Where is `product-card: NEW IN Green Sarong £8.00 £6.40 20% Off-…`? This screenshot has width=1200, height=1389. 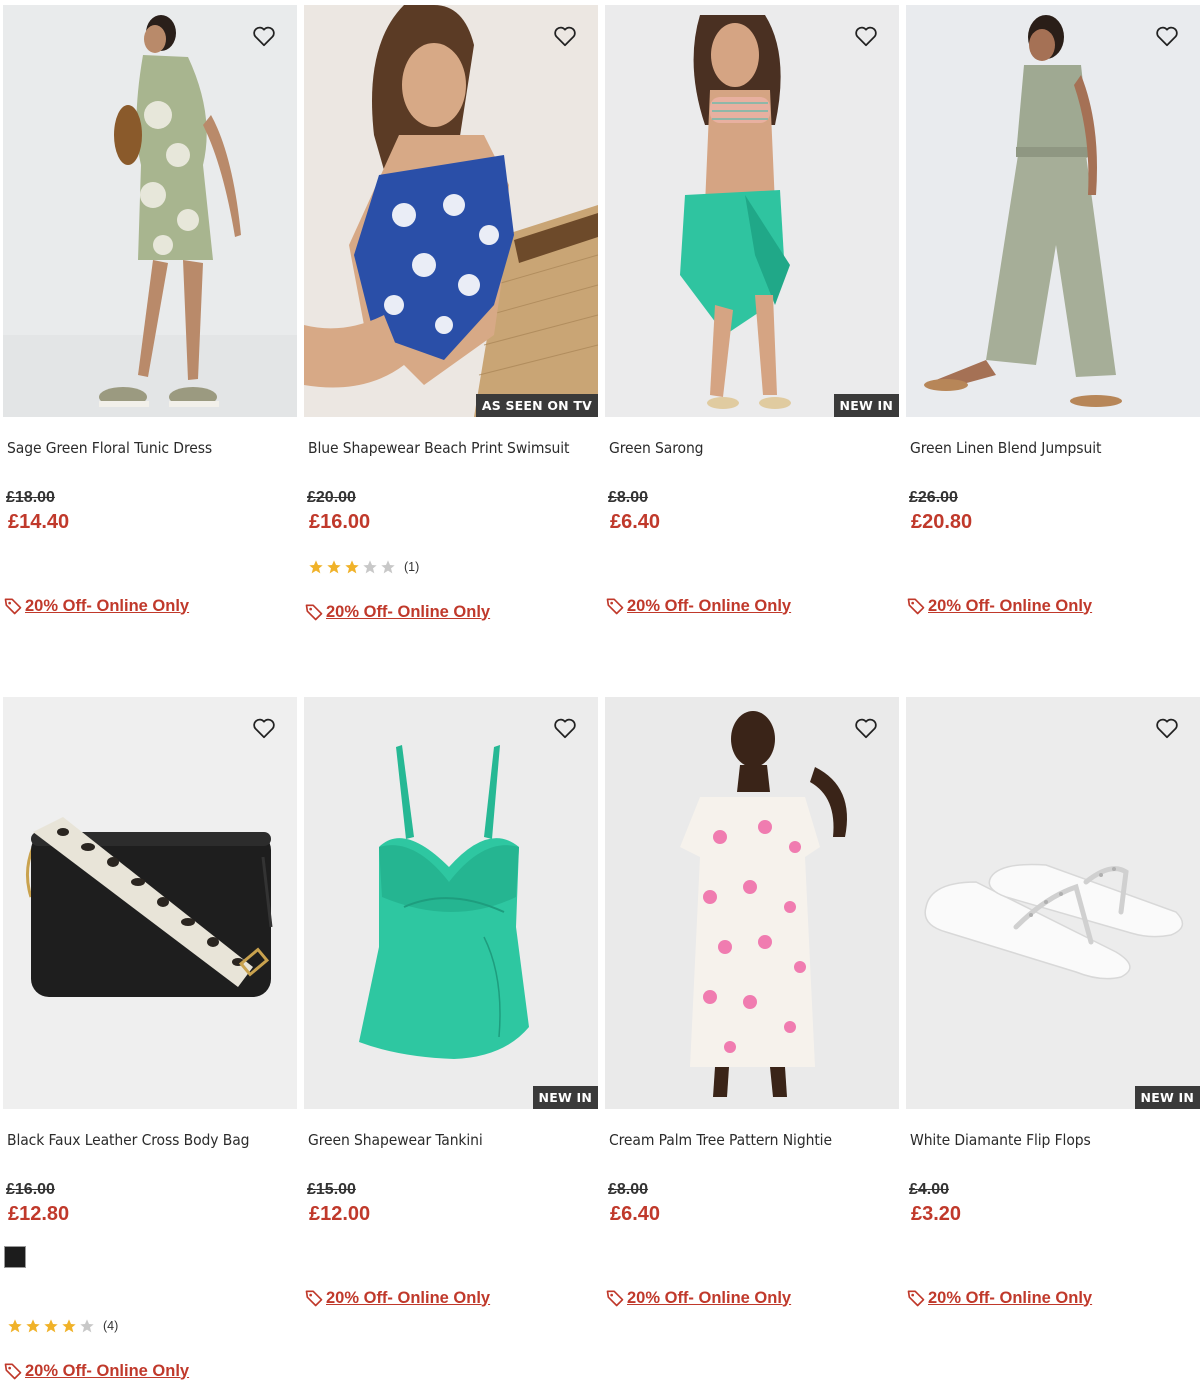 product-card: NEW IN Green Sarong £8.00 £6.40 20% Off-… is located at coordinates (752, 325).